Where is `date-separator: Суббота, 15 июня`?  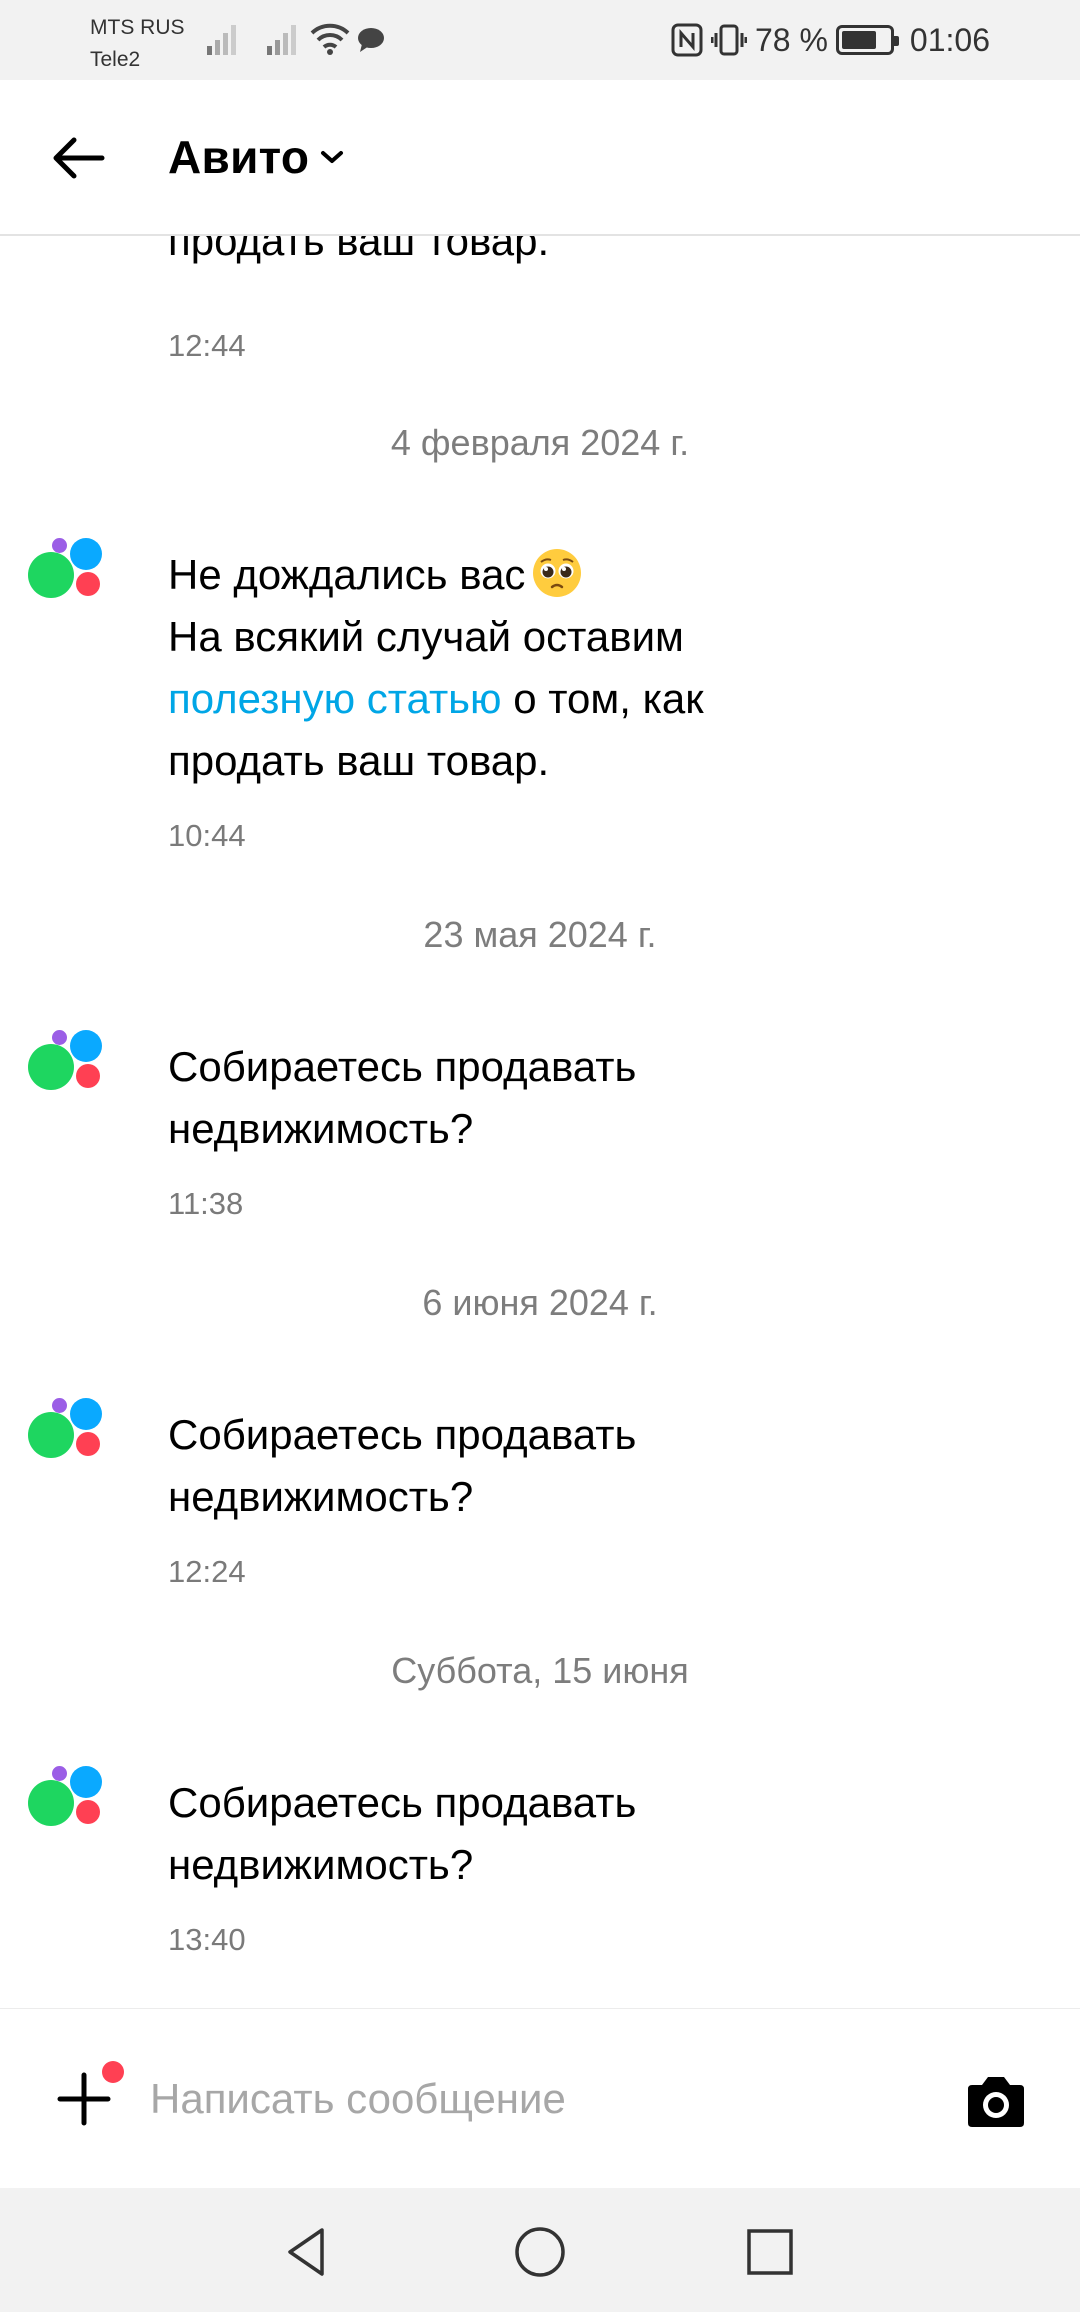 date-separator: Суббота, 15 июня is located at coordinates (540, 1670).